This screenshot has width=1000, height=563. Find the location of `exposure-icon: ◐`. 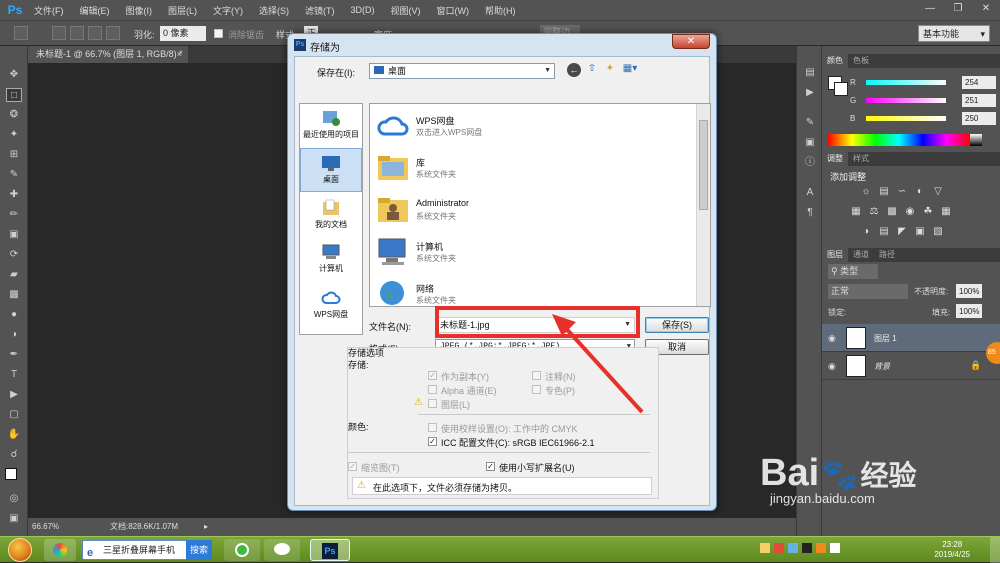

exposure-icon: ◐ is located at coordinates (920, 192).